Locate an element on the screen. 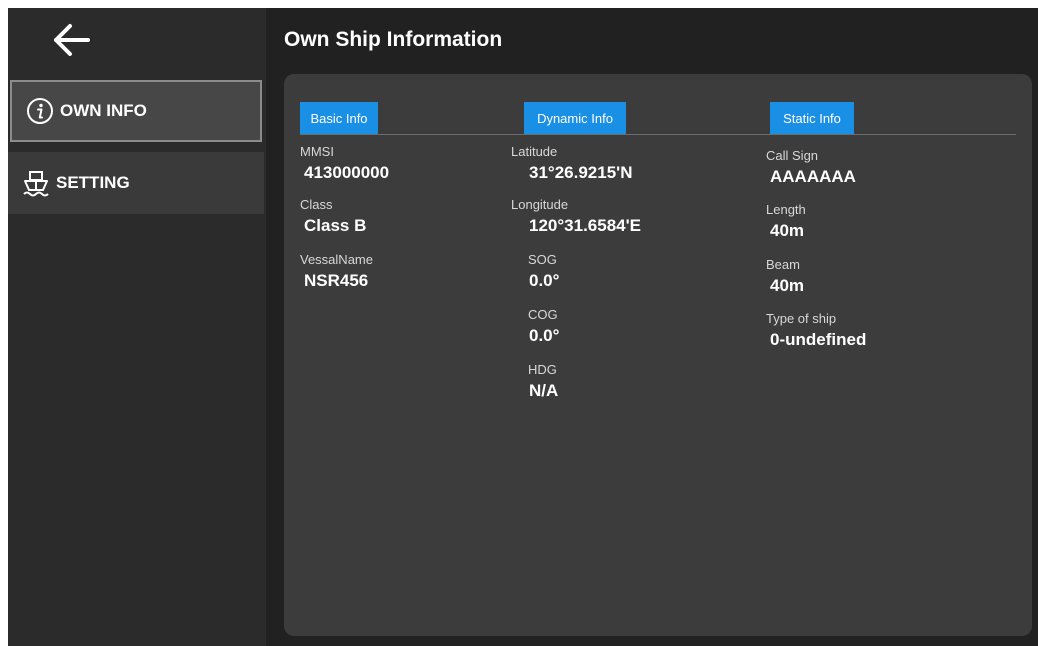 The width and height of the screenshot is (1038, 646). info-circle-icon is located at coordinates (40, 111).